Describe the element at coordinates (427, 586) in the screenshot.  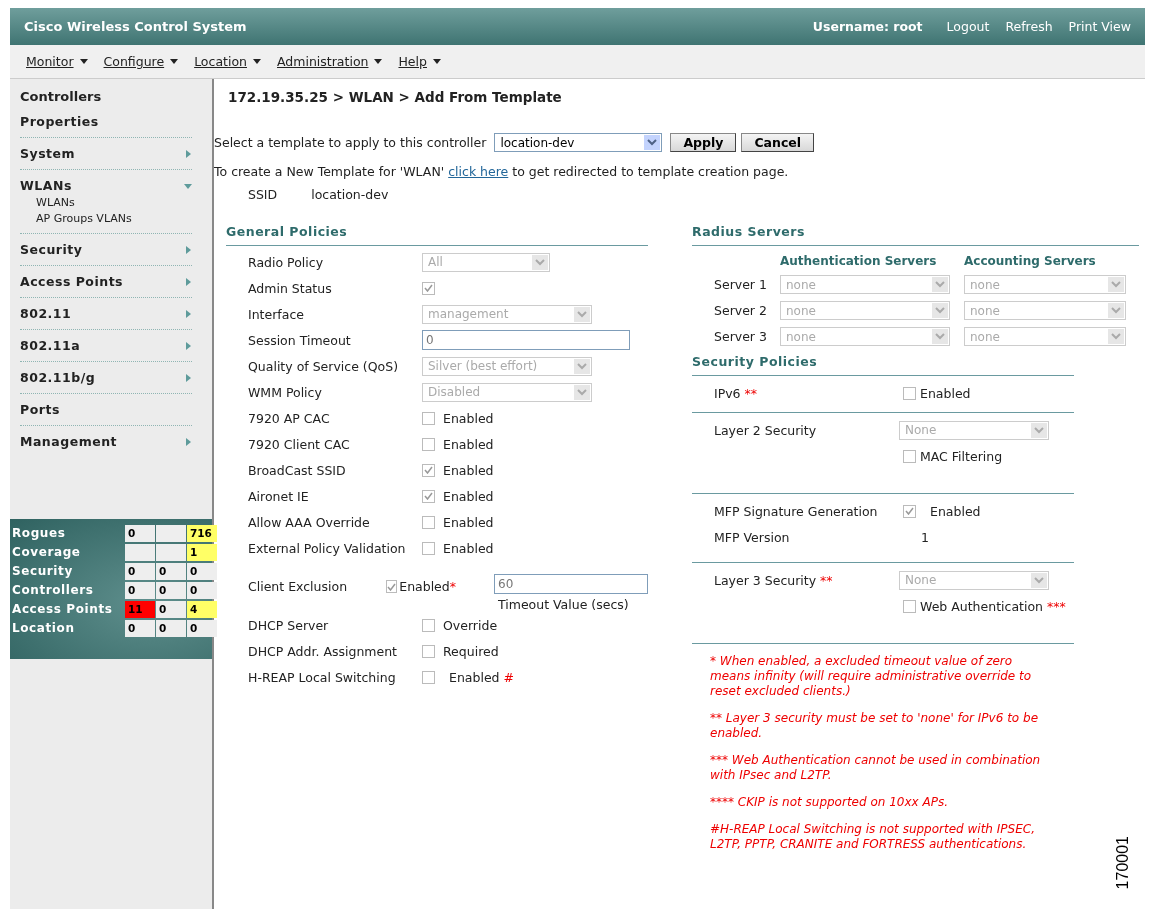
I see `checkbox-label: Enabled*` at that location.